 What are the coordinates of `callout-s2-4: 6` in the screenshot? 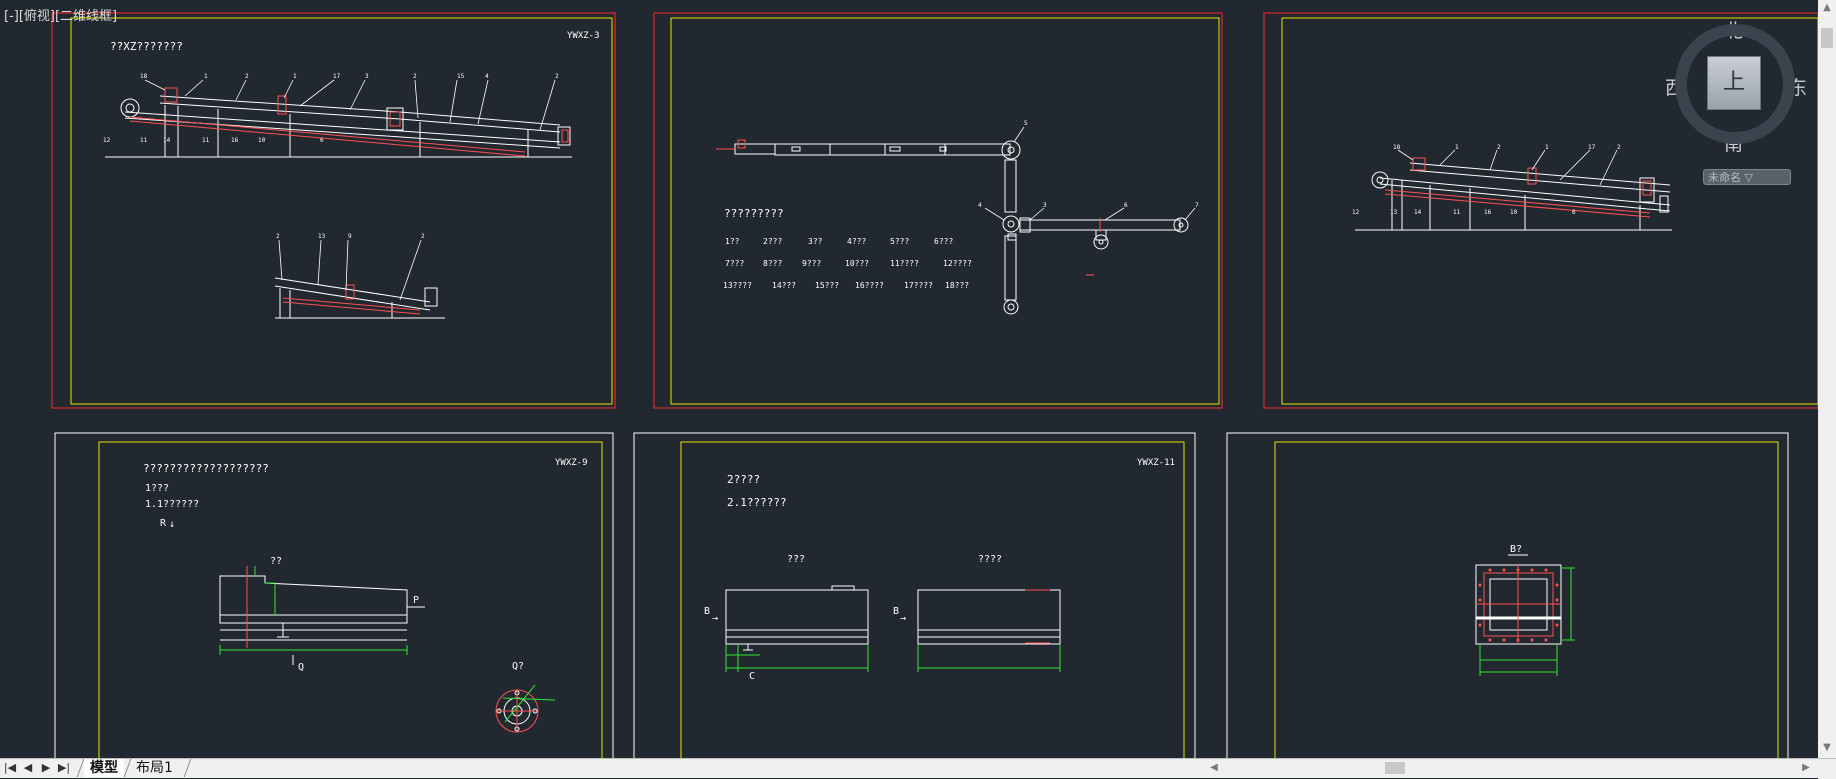 It's located at (1126, 205).